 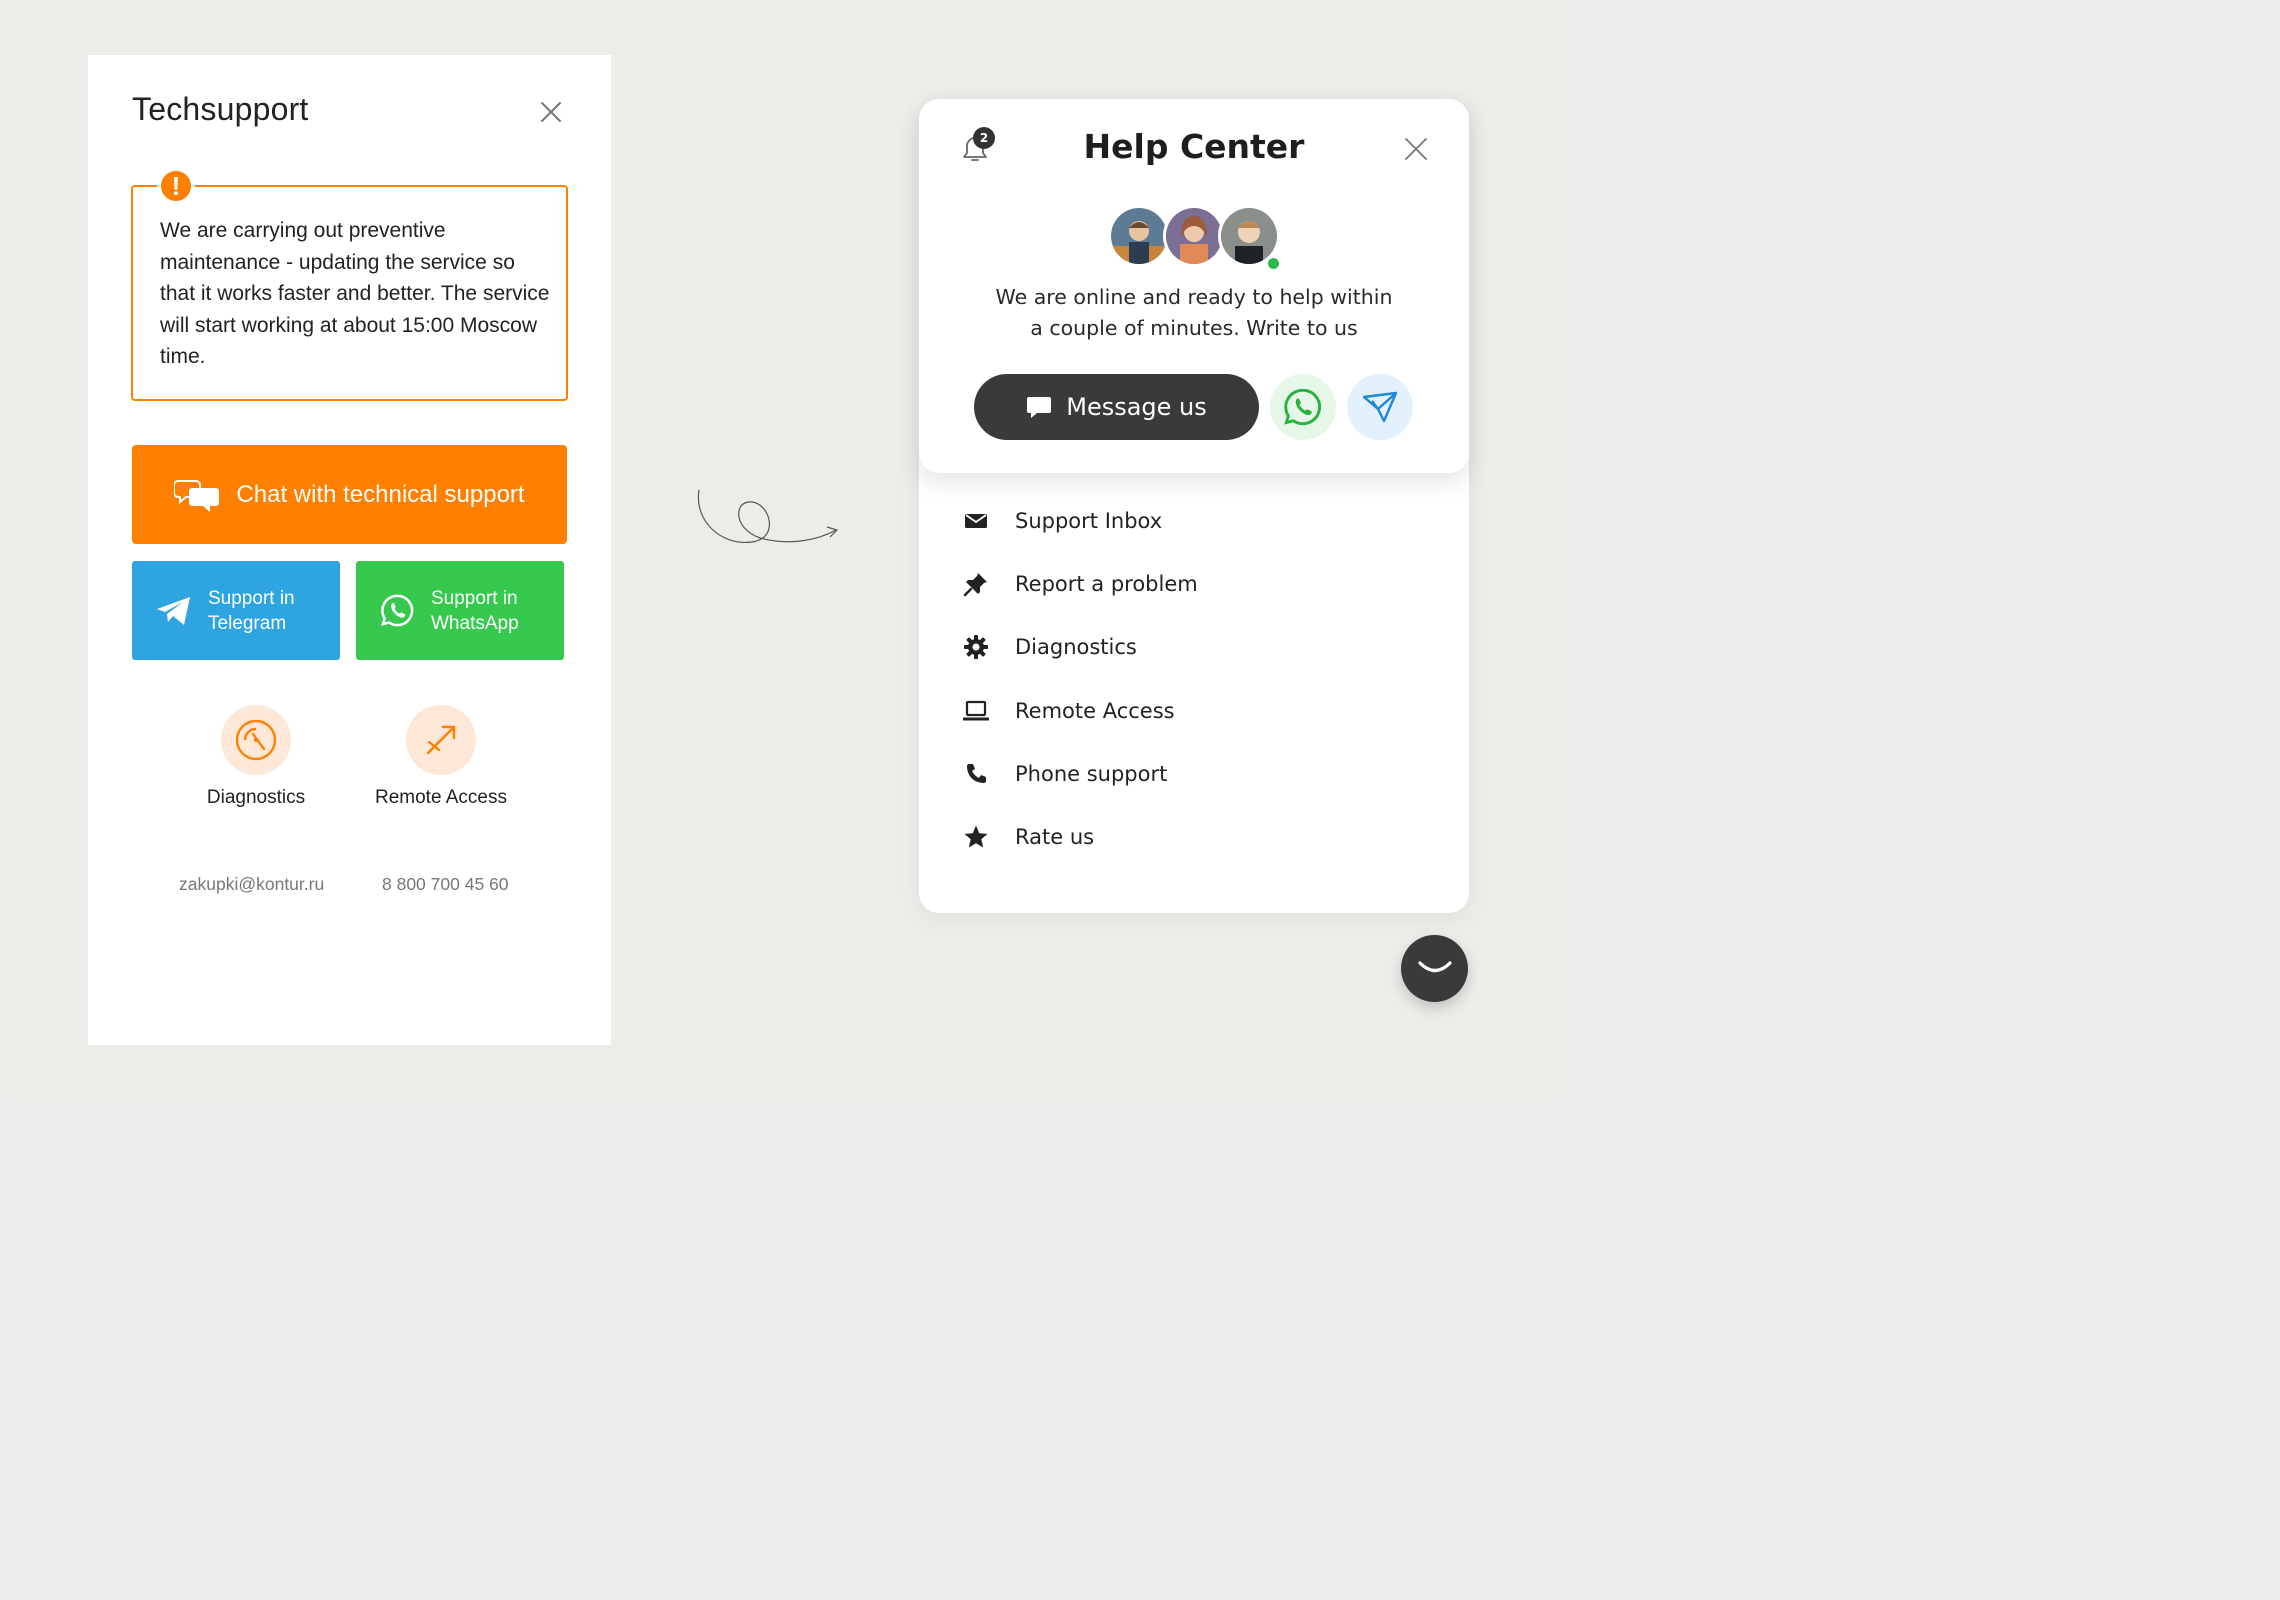 I want to click on menu-item-diagnostics: Diagnostics, so click(x=1194, y=647).